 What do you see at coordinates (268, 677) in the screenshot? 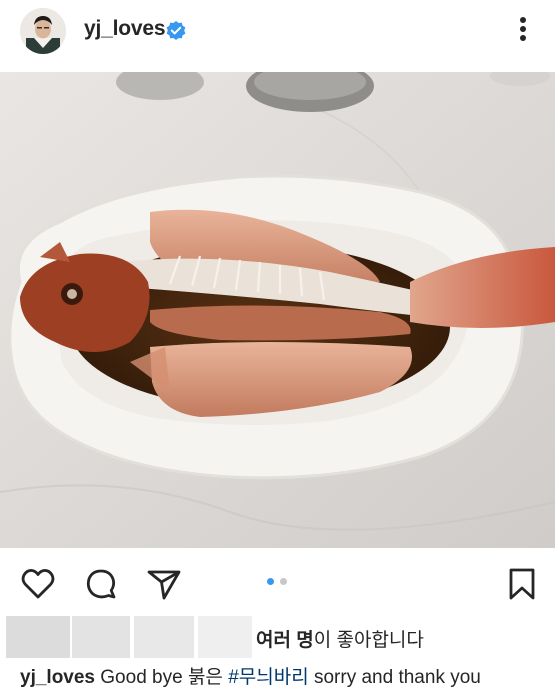
I see `caption-hashtag: #무늬바리` at bounding box center [268, 677].